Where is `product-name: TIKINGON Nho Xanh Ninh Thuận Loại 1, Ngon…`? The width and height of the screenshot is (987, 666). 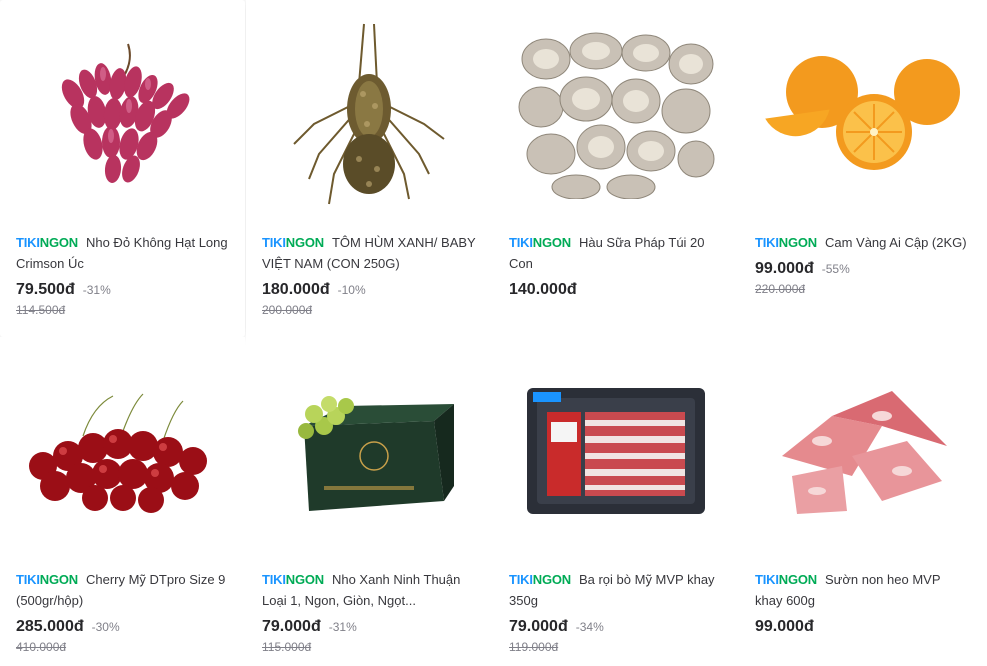 product-name: TIKINGON Nho Xanh Ninh Thuận Loại 1, Ngon… is located at coordinates (369, 590).